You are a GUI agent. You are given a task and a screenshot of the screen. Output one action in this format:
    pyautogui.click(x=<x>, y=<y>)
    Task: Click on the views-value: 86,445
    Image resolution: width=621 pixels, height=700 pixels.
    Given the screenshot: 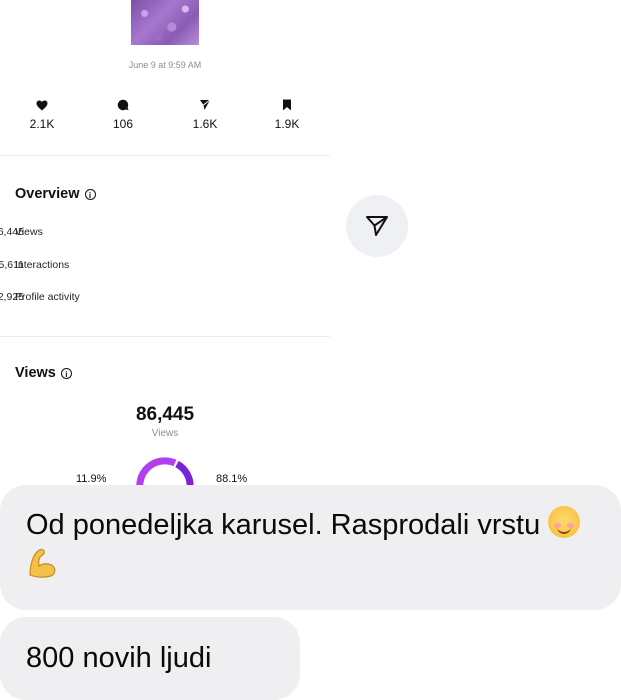 What is the action you would take?
    pyautogui.click(x=12, y=232)
    